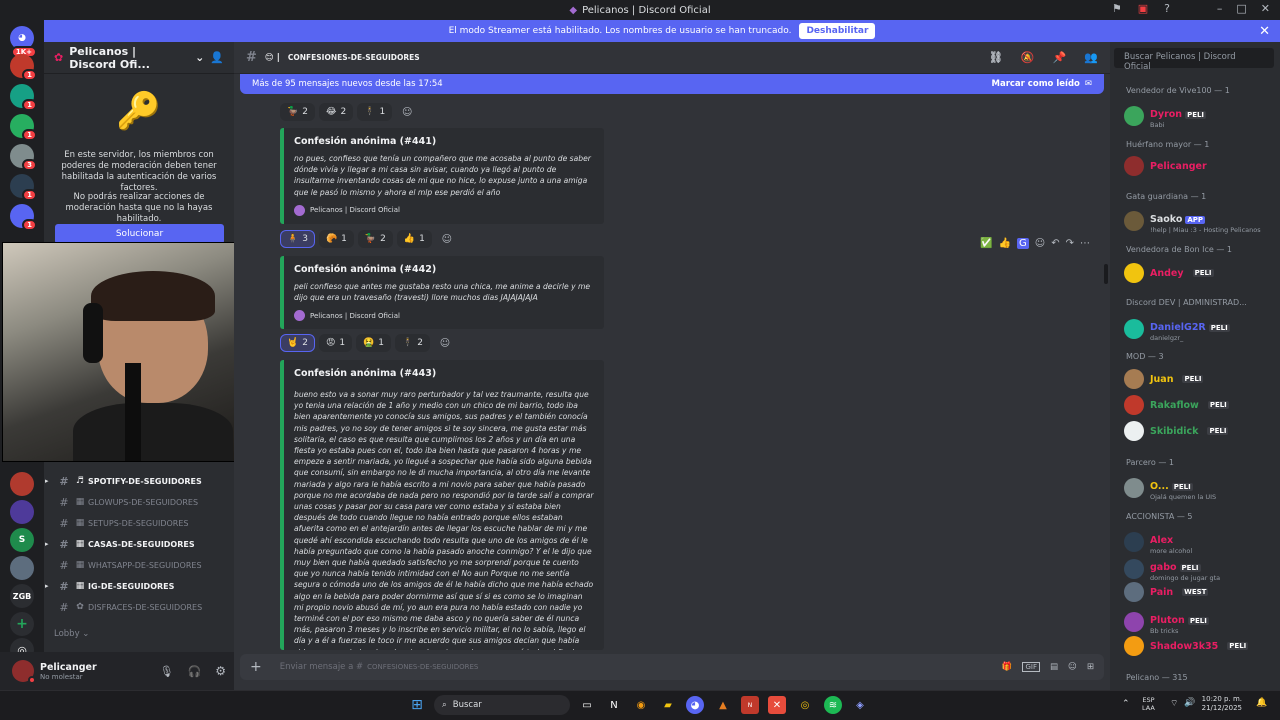 This screenshot has width=1280, height=720. What do you see at coordinates (860, 705) in the screenshot?
I see `app-icon: ◈` at bounding box center [860, 705].